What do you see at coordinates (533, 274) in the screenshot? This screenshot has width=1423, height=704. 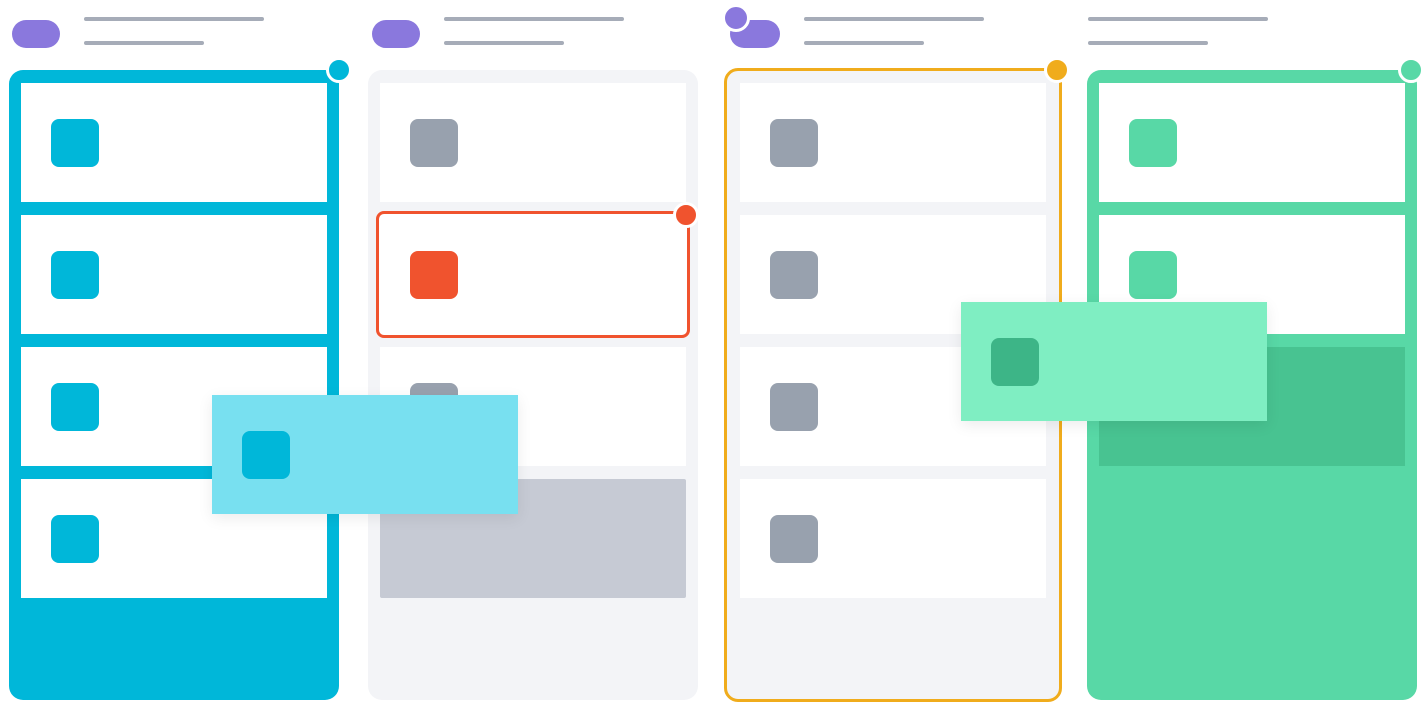 I see `task-card-highlighted` at bounding box center [533, 274].